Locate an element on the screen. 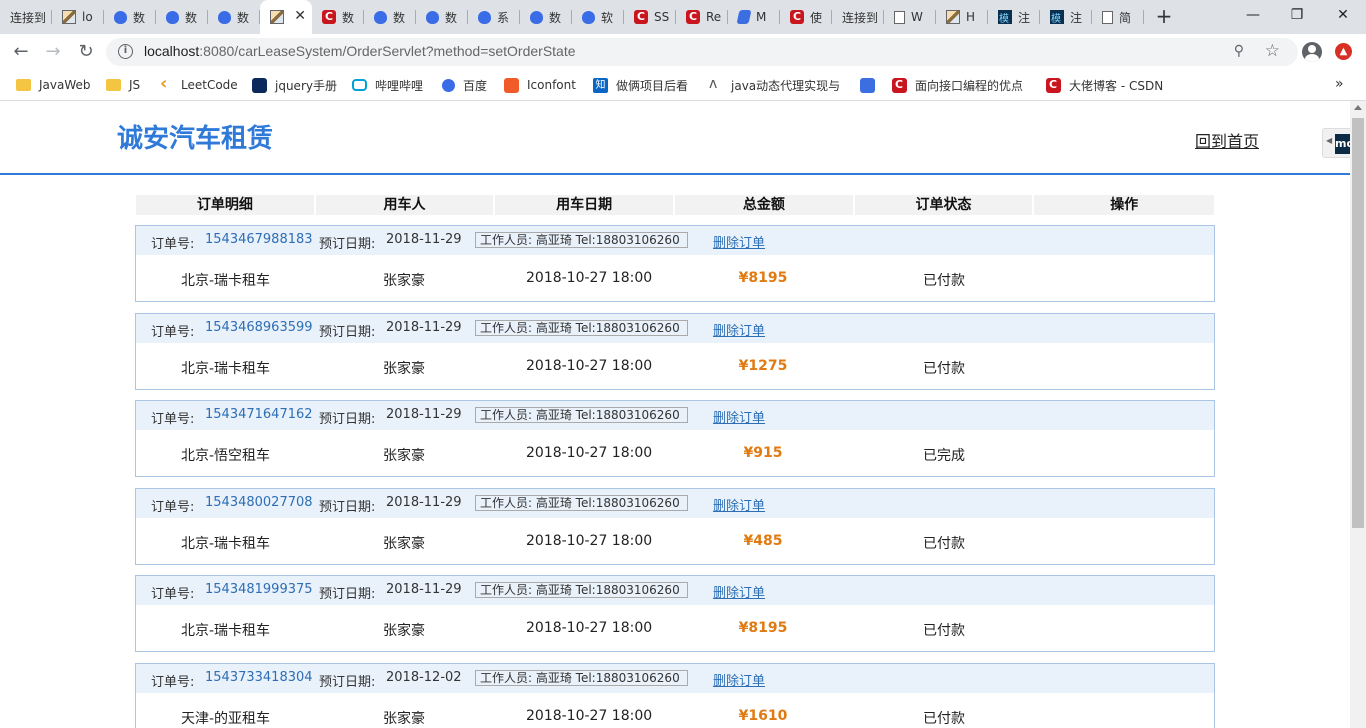 The width and height of the screenshot is (1366, 728). browser-tab: SS is located at coordinates (650, 17).